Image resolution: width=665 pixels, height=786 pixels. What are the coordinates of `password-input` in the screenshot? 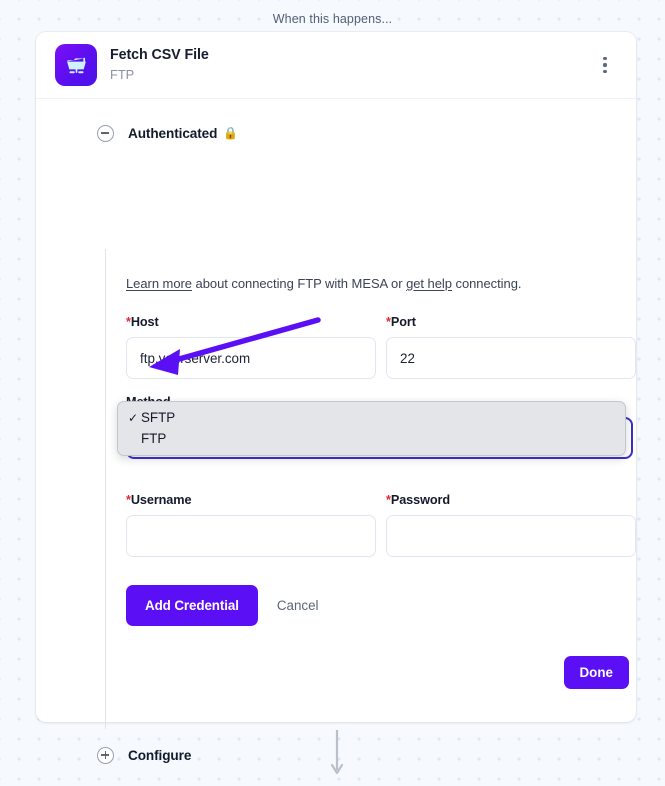 It's located at (511, 536).